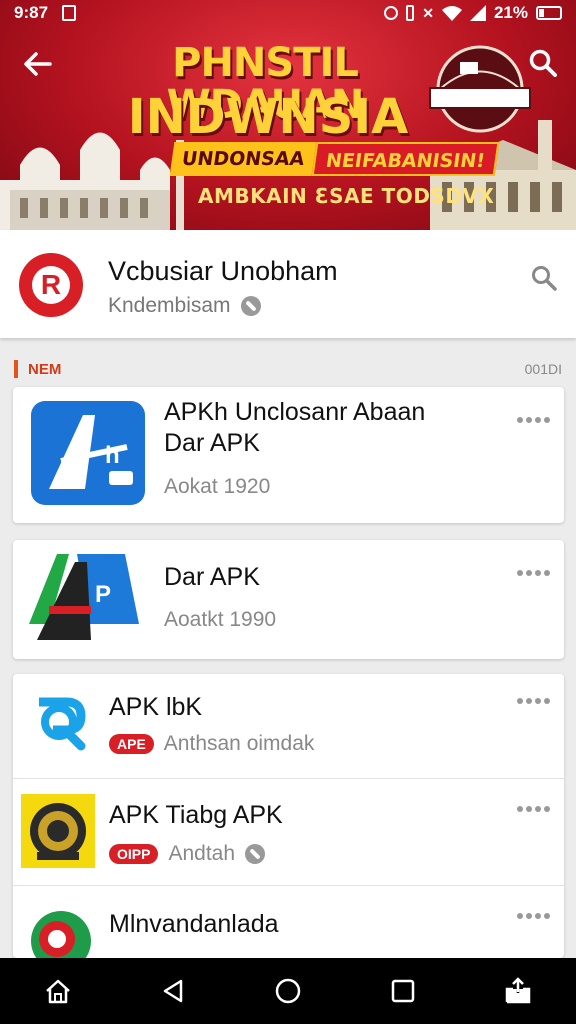 The height and width of the screenshot is (1024, 576). Describe the element at coordinates (38, 67) in the screenshot. I see `back-arrow-icon` at that location.